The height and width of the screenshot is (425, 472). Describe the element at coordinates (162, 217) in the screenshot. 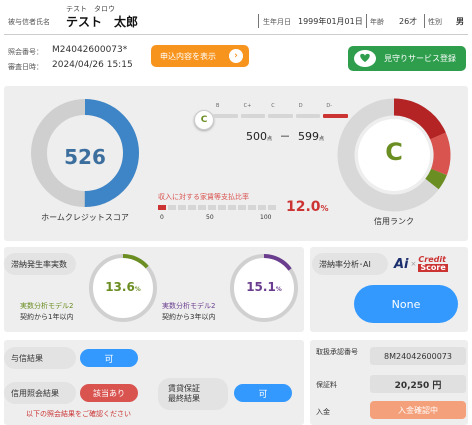

I see `ratio-tick-0: 0` at that location.